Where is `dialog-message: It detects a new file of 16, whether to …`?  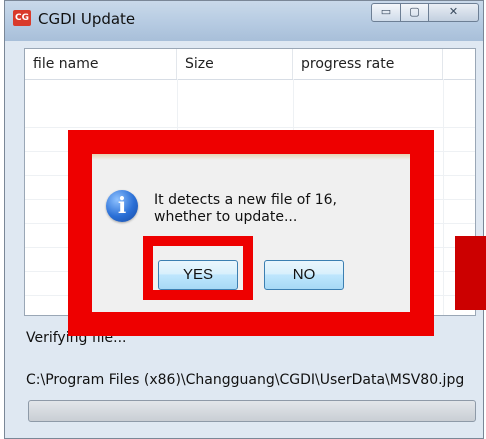
dialog-message: It detects a new file of 16, whether to … is located at coordinates (245, 208).